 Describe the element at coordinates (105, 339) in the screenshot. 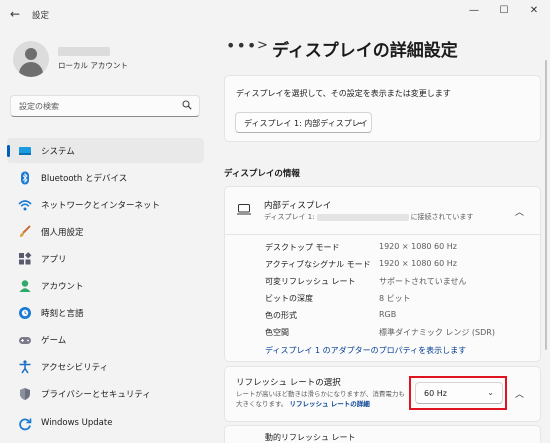

I see `sidebar-item-gaming: ゲーム` at that location.